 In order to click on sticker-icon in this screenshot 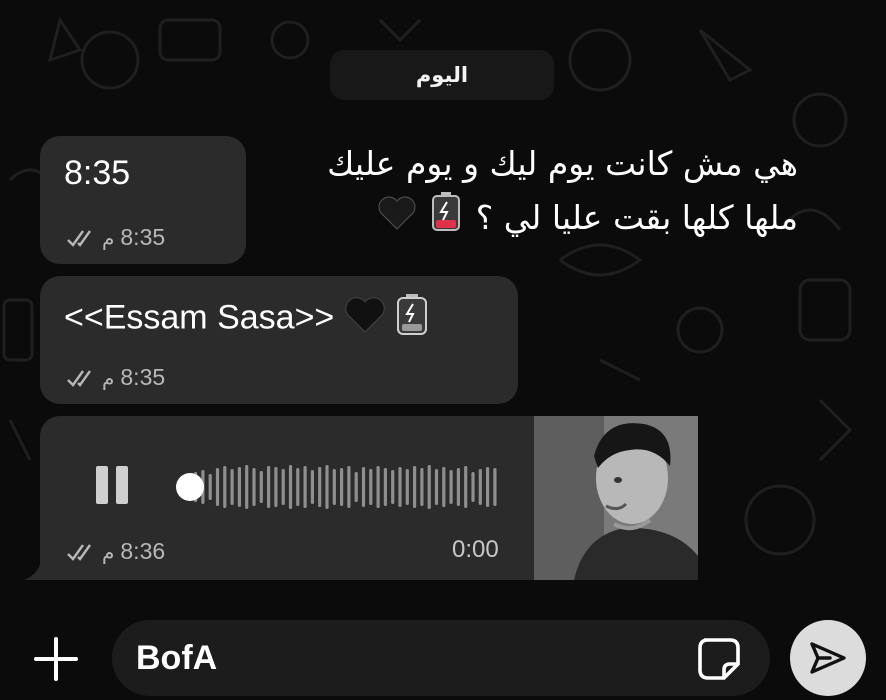, I will do `click(719, 659)`.